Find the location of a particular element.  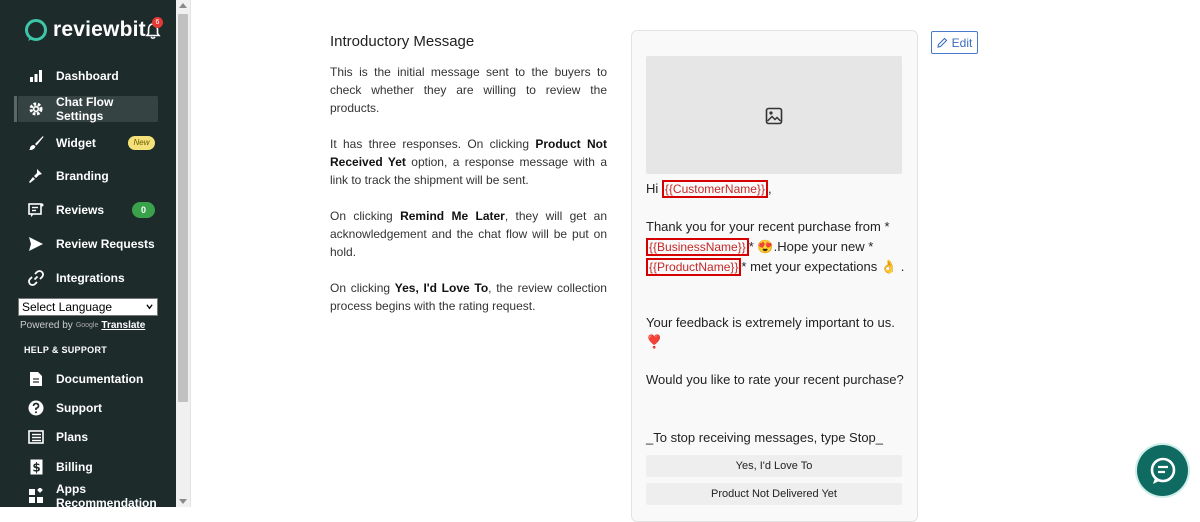

sidebar-item-label: Dashboard is located at coordinates (87, 76).